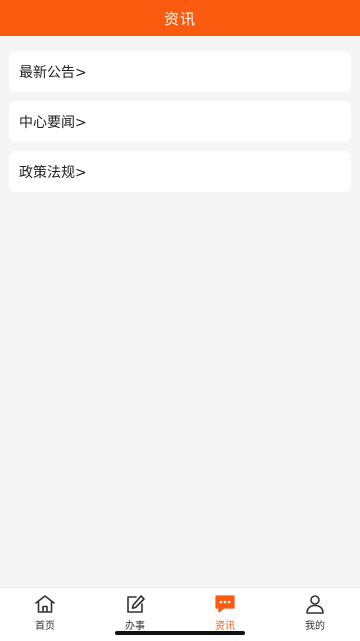 The image size is (360, 641). What do you see at coordinates (135, 626) in the screenshot?
I see `tab-label: 办事` at bounding box center [135, 626].